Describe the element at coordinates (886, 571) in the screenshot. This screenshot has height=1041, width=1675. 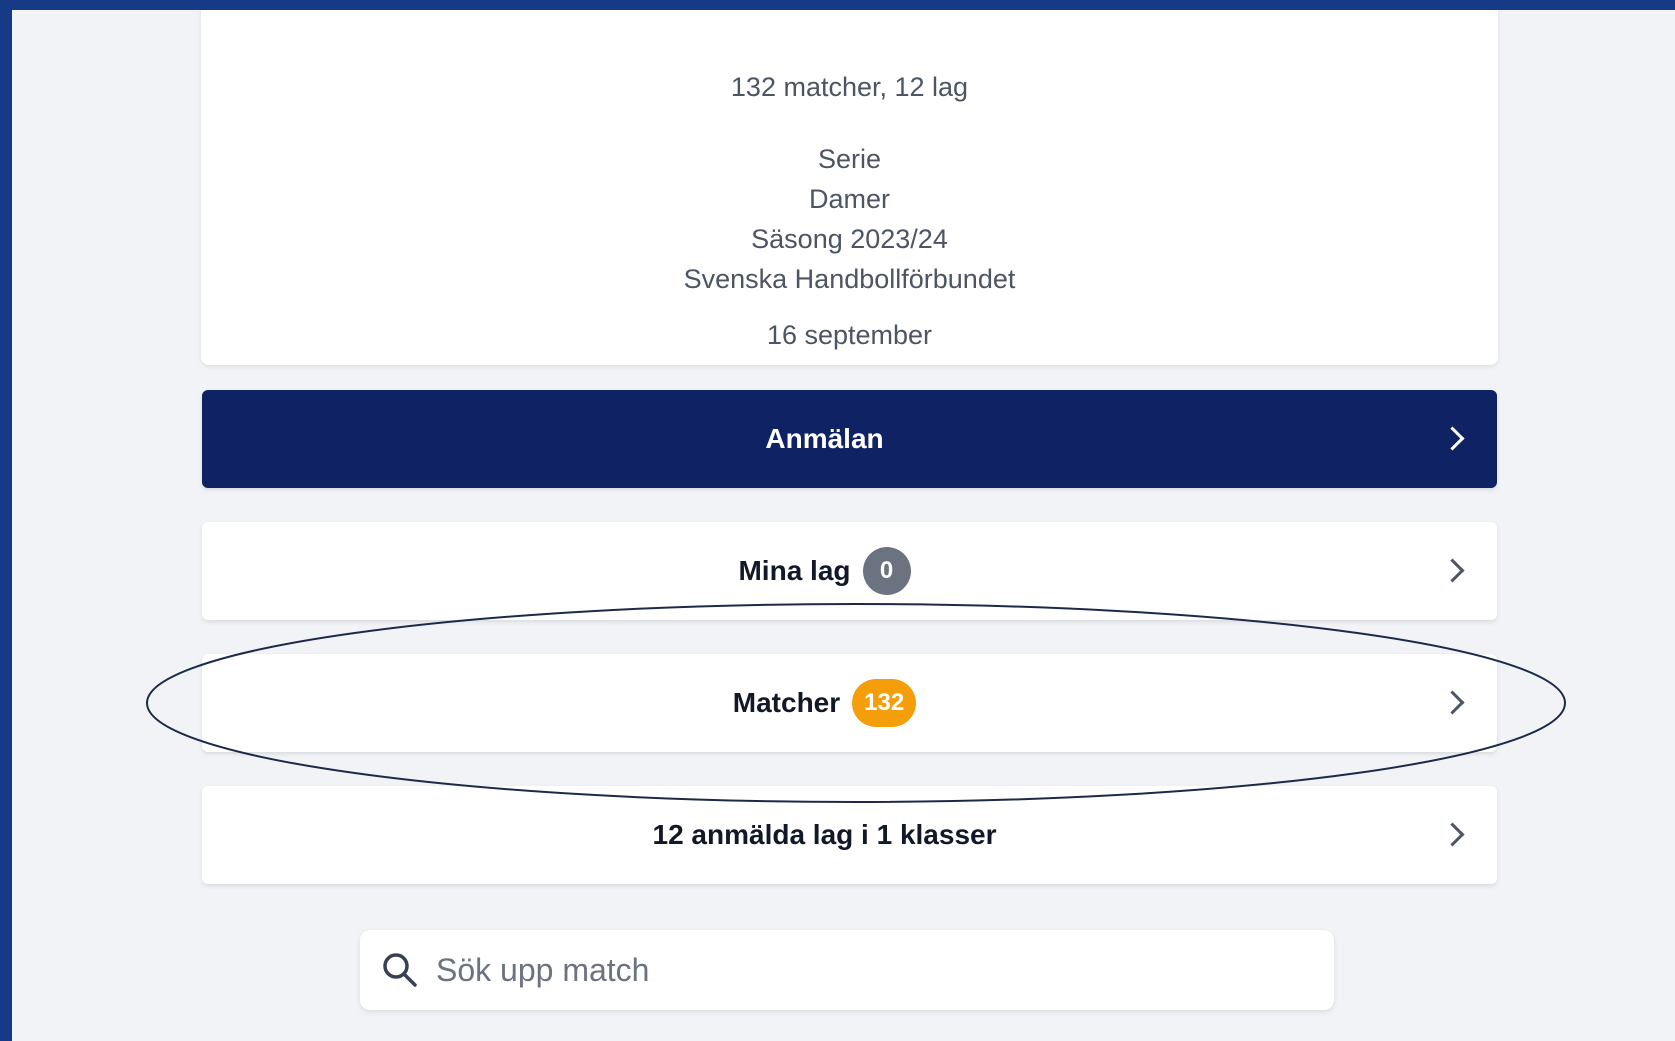
I see `mina-lag-count-badge: 0` at that location.